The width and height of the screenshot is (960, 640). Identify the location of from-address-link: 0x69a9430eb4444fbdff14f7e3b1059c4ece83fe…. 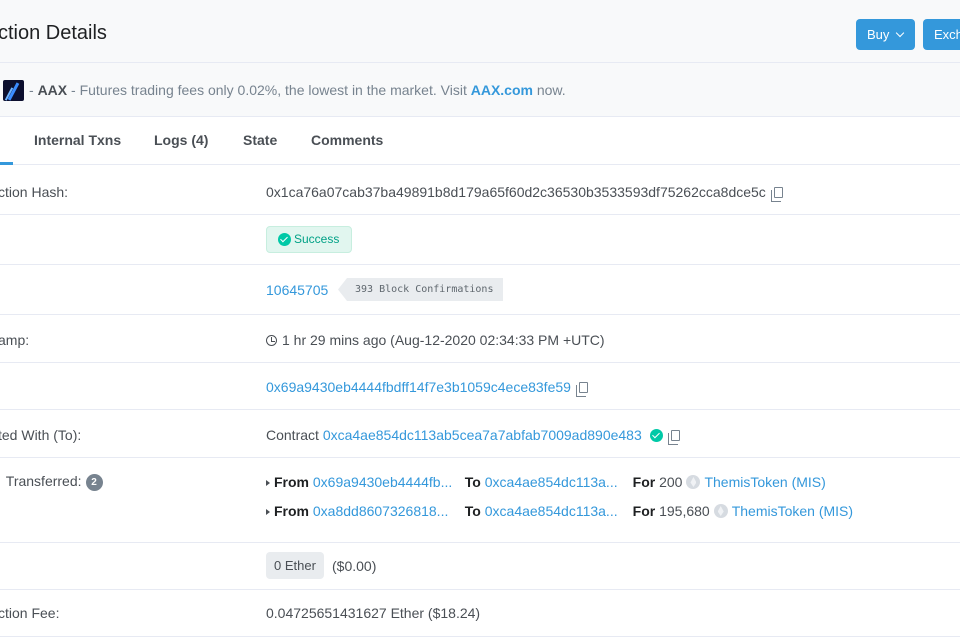
(418, 387).